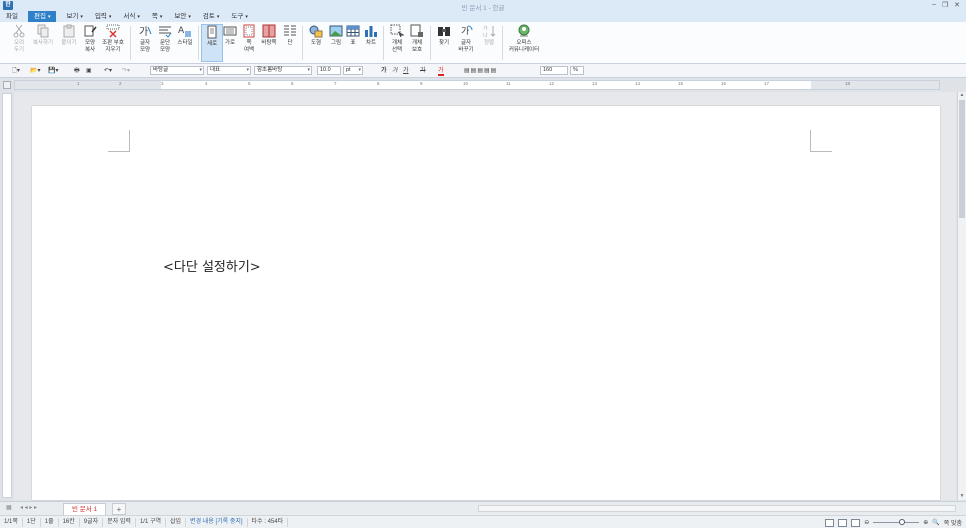  What do you see at coordinates (485, 35) in the screenshot?
I see `svg-text: 나` at bounding box center [485, 35].